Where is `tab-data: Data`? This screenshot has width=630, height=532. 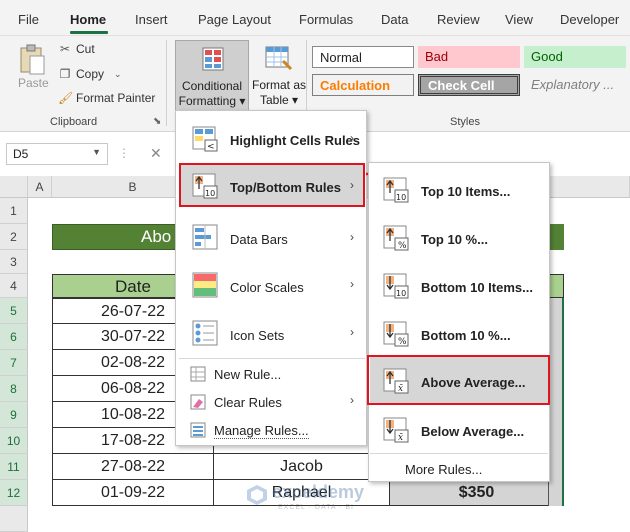 tab-data: Data is located at coordinates (394, 19).